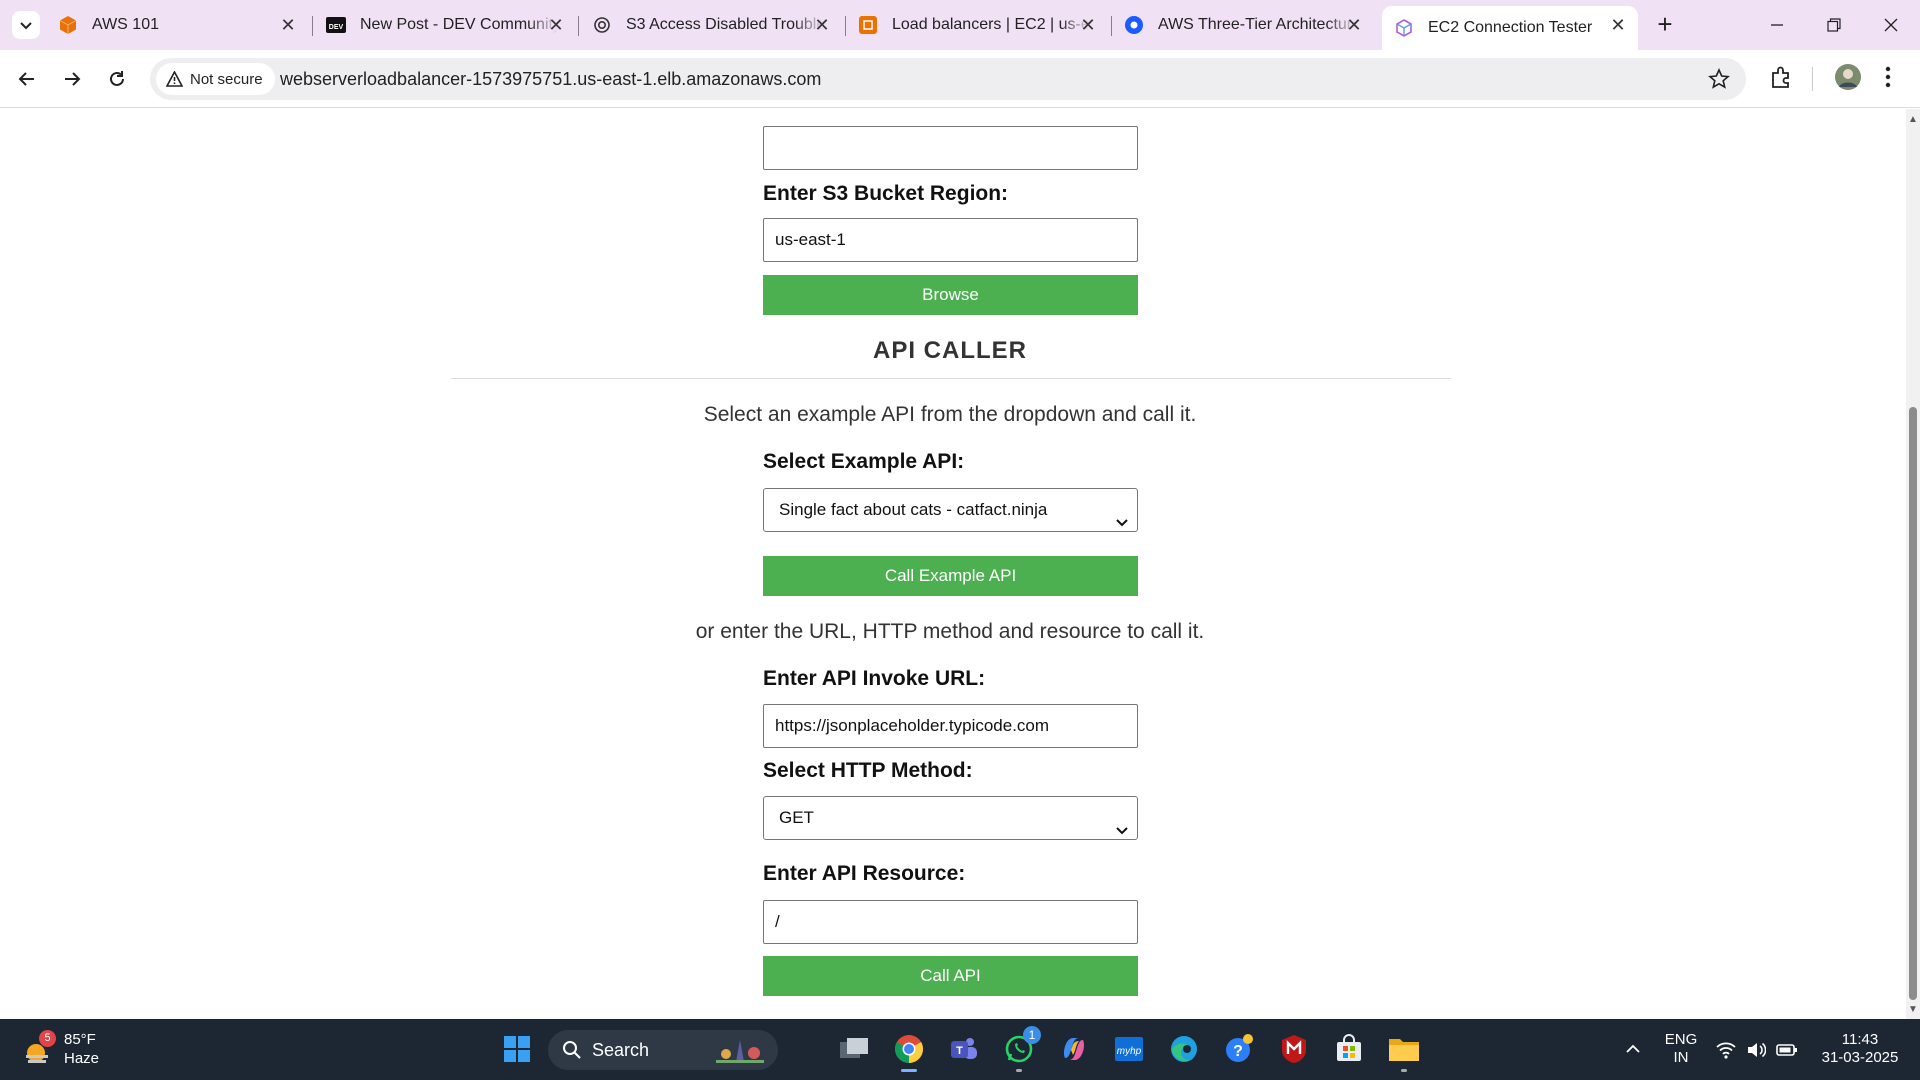 The height and width of the screenshot is (1080, 1920). I want to click on site-info-button: Not secure, so click(215, 79).